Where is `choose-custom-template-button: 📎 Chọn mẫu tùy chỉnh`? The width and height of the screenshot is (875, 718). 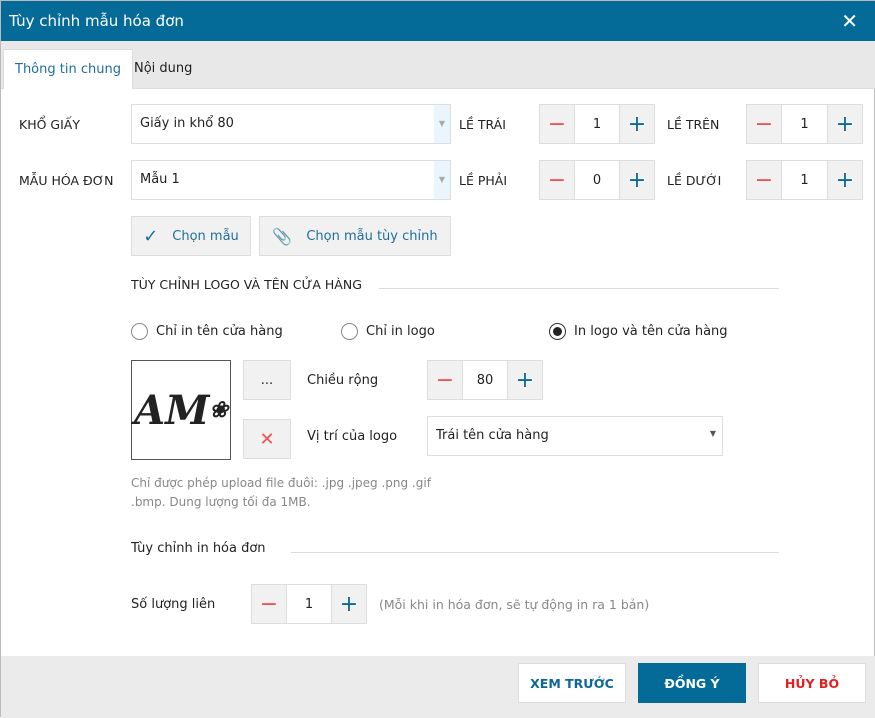 choose-custom-template-button: 📎 Chọn mẫu tùy chỉnh is located at coordinates (355, 236).